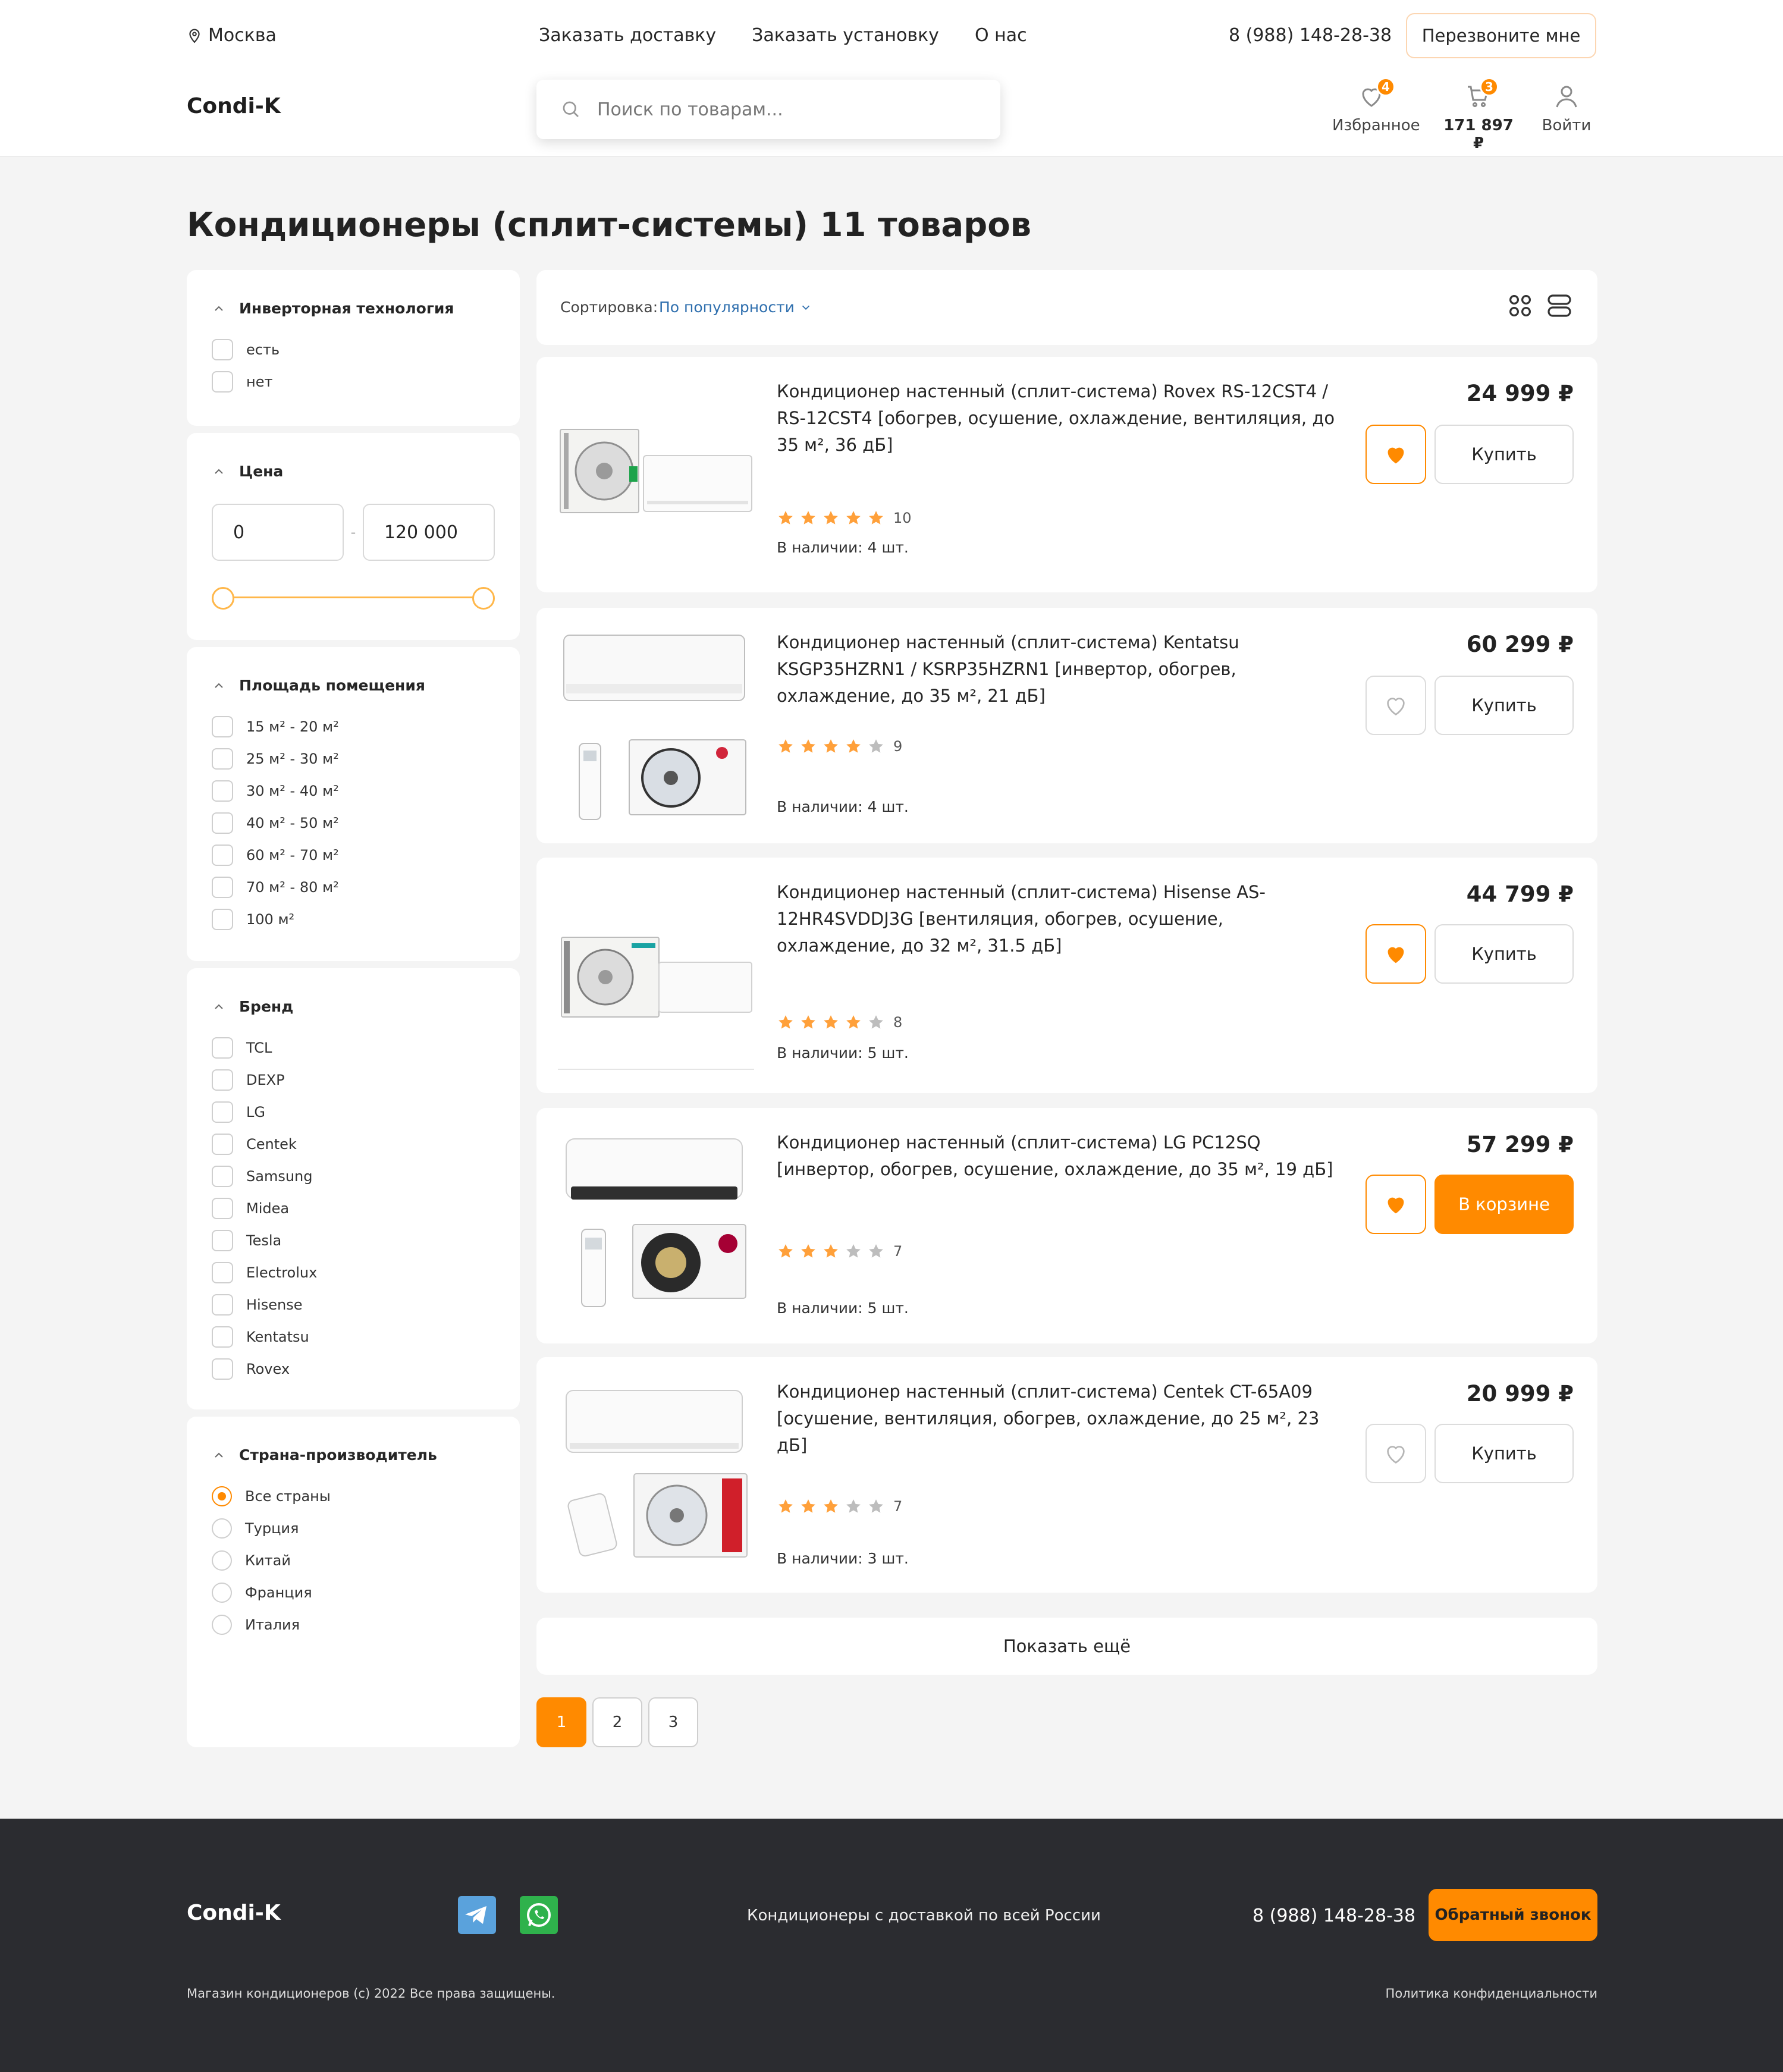  I want to click on header-phone: 8 (988) 148-28-38, so click(1310, 35).